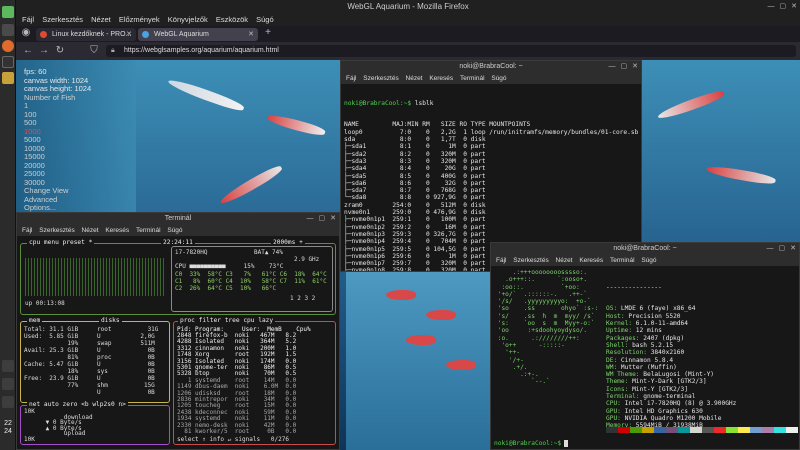 Image resolution: width=800 pixels, height=450 pixels. Describe the element at coordinates (268, 252) in the screenshot. I see `battery-status: BAT▲ 74%` at that location.